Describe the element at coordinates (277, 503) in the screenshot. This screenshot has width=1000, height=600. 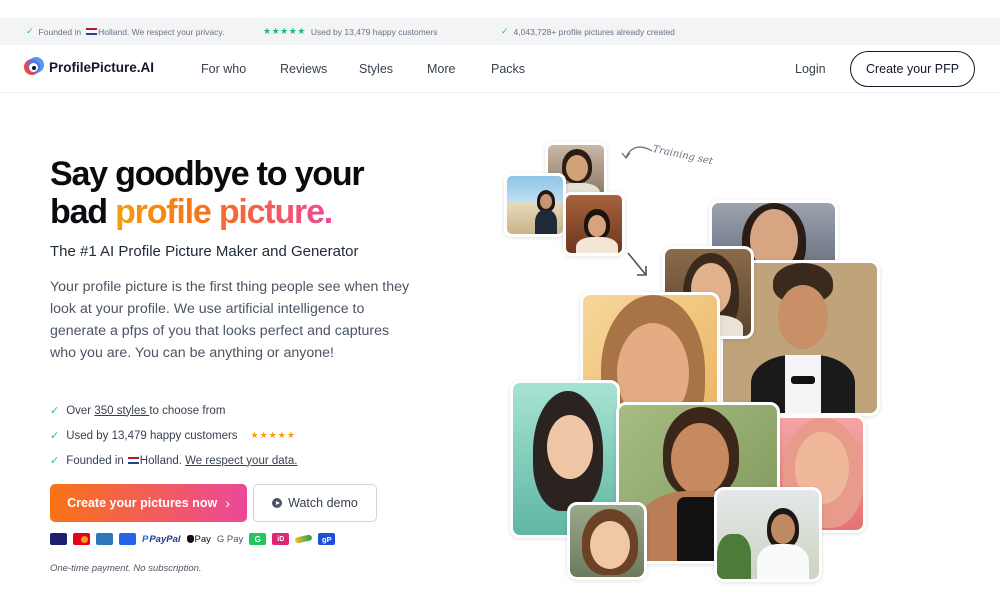
I see `play-icon` at that location.